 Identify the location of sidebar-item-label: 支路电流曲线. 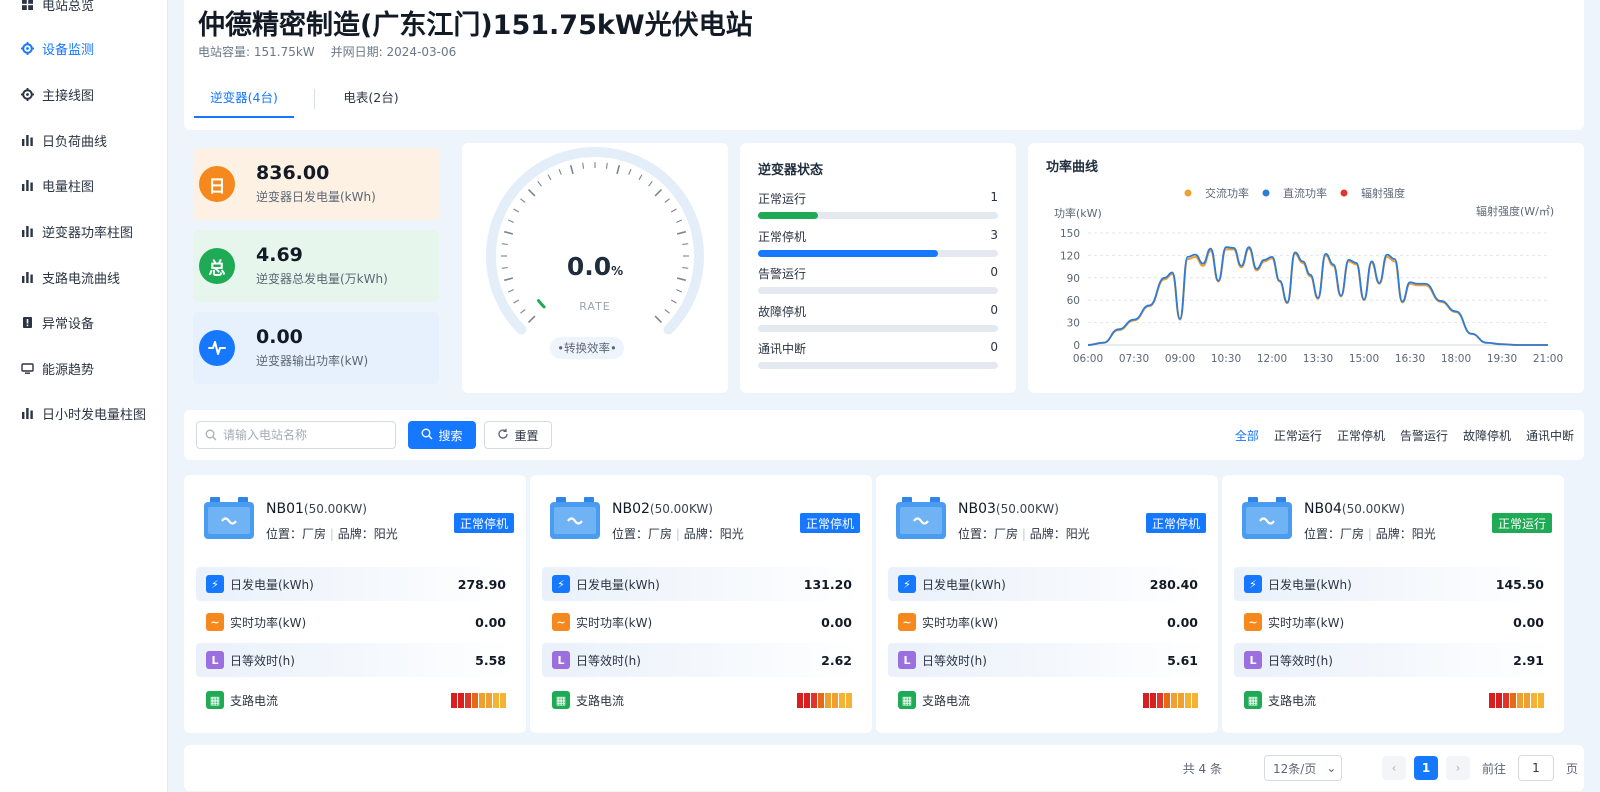
(81, 279).